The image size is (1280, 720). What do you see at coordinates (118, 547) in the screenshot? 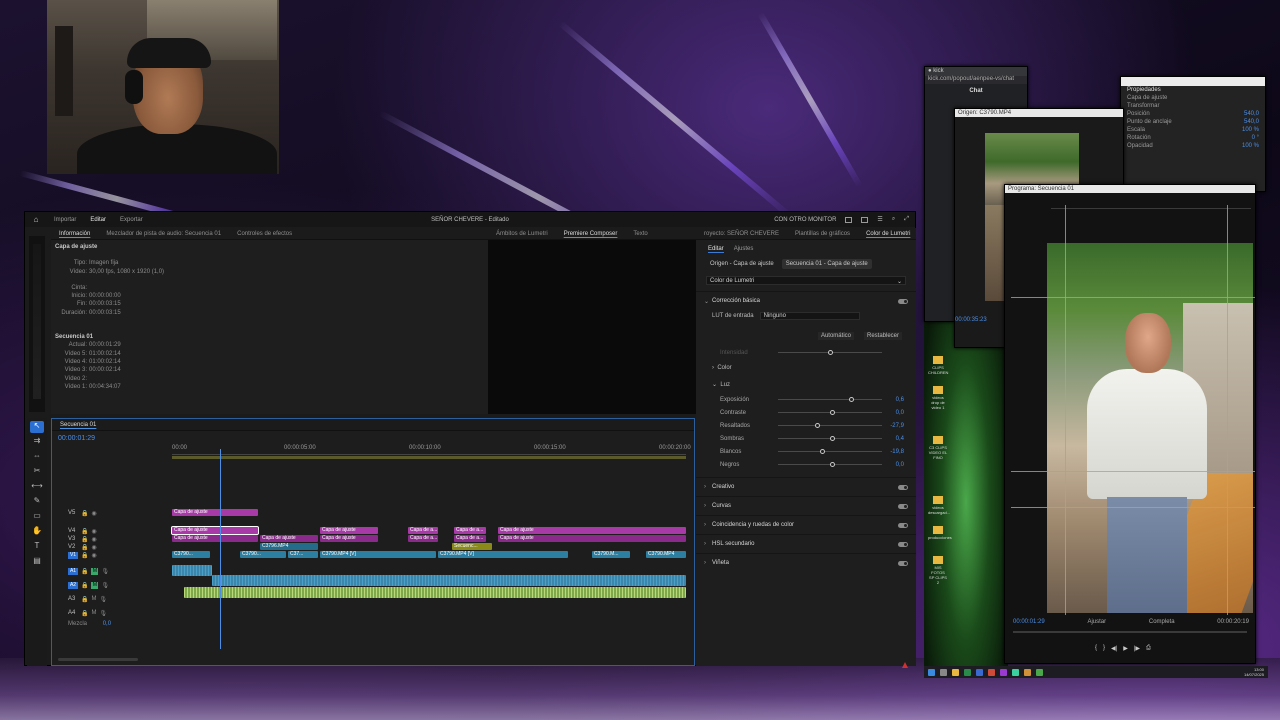
I see `track-header-v2: V2 🔒 ◉` at bounding box center [118, 547].